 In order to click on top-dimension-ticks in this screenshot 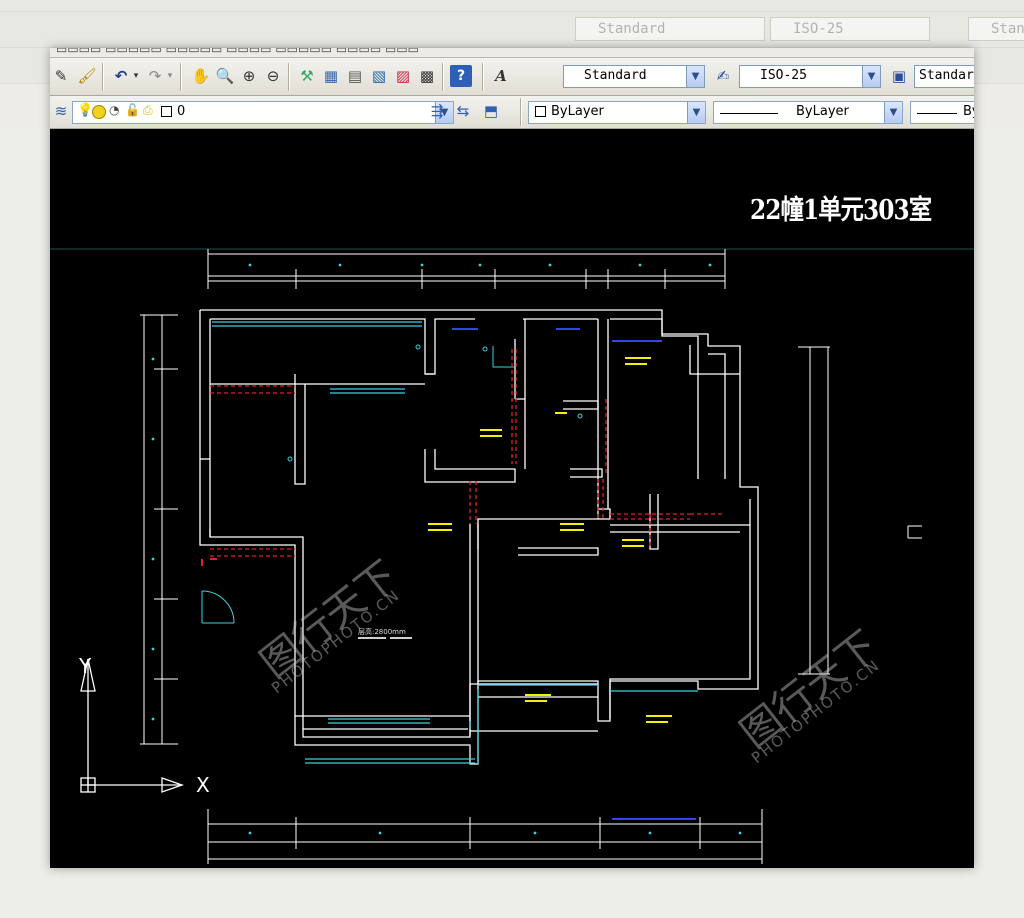, I will do `click(480, 265)`.